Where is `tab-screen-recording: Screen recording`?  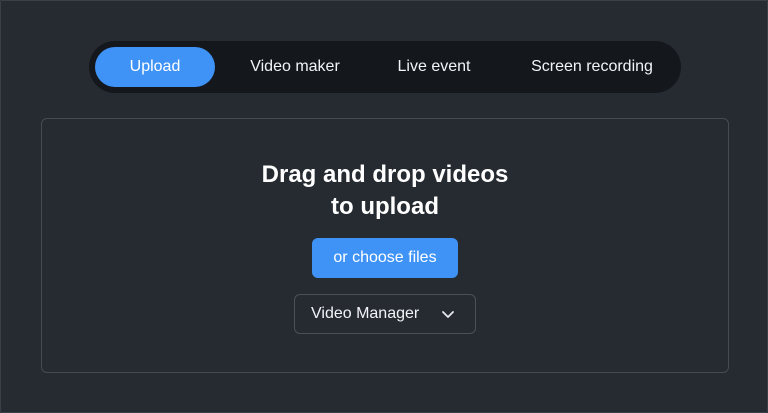 tab-screen-recording: Screen recording is located at coordinates (592, 67).